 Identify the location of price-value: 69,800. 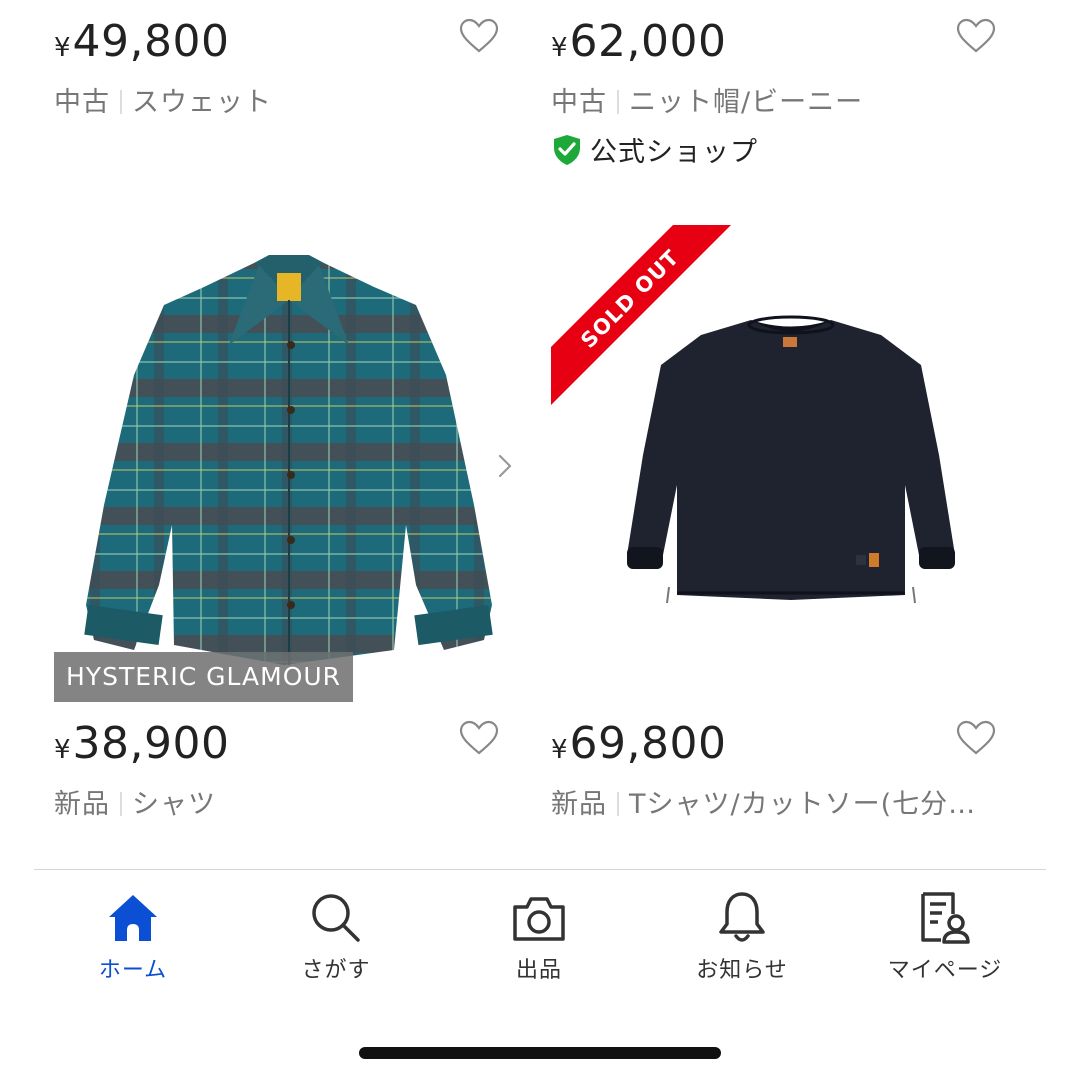
(648, 743).